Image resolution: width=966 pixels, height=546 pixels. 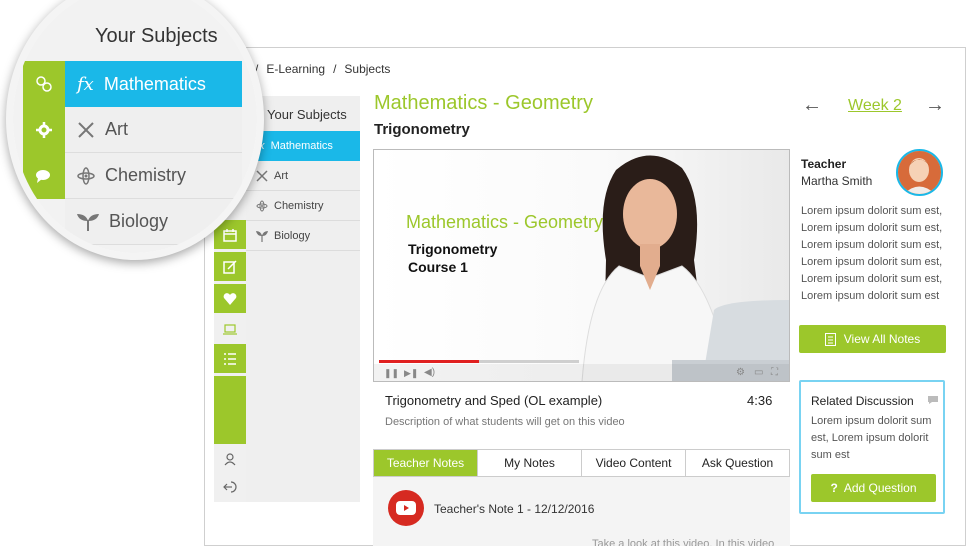 I want to click on notes-icon, so click(x=830, y=339).